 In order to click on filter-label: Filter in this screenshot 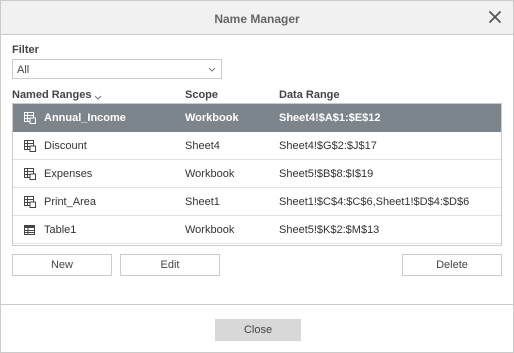, I will do `click(25, 50)`.